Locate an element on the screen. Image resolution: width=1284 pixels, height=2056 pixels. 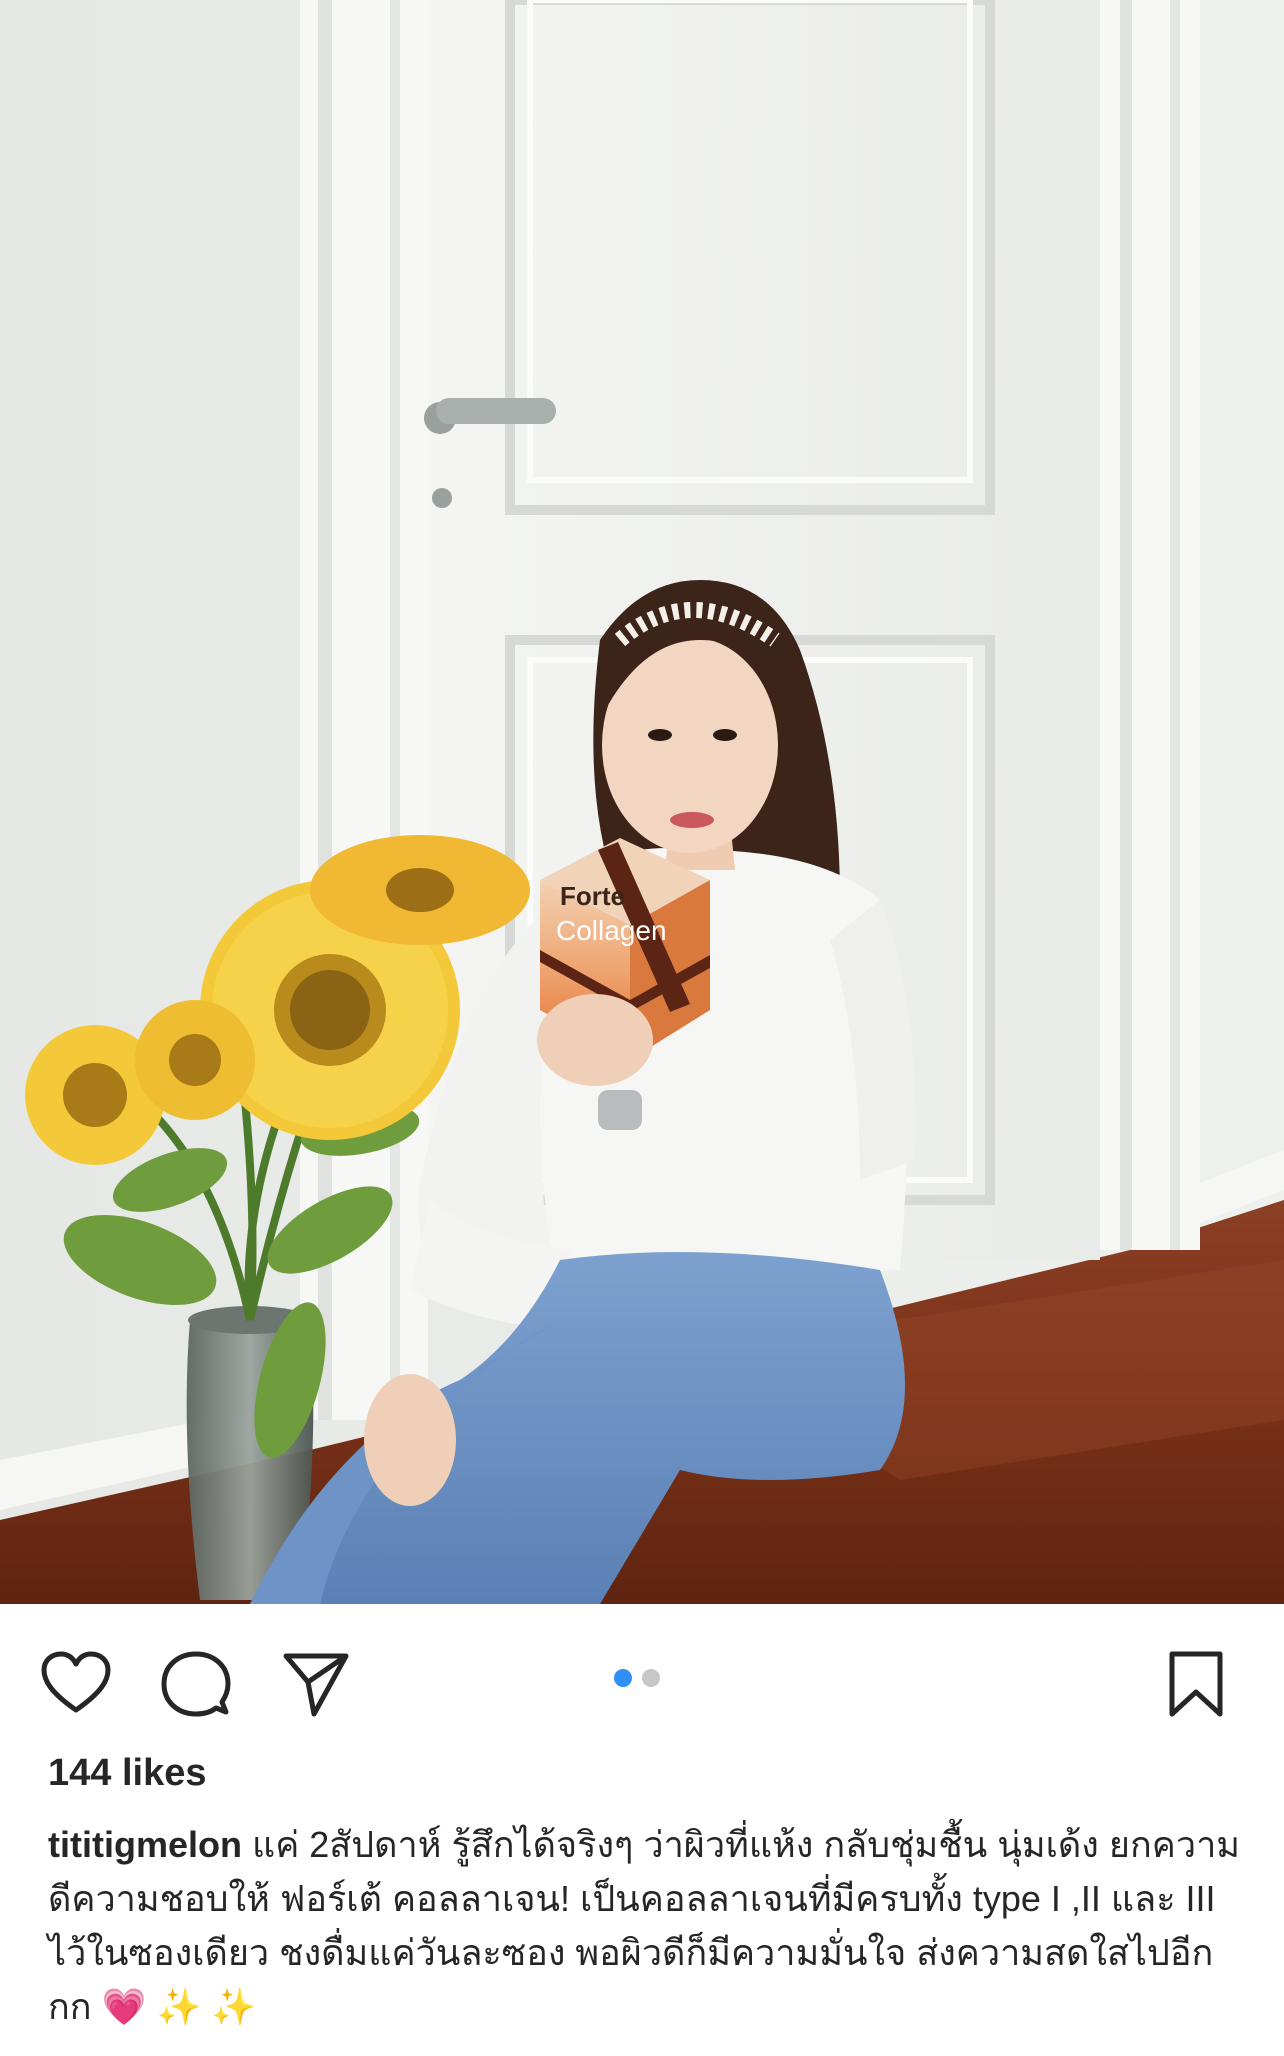
carousel-dot is located at coordinates (651, 1678).